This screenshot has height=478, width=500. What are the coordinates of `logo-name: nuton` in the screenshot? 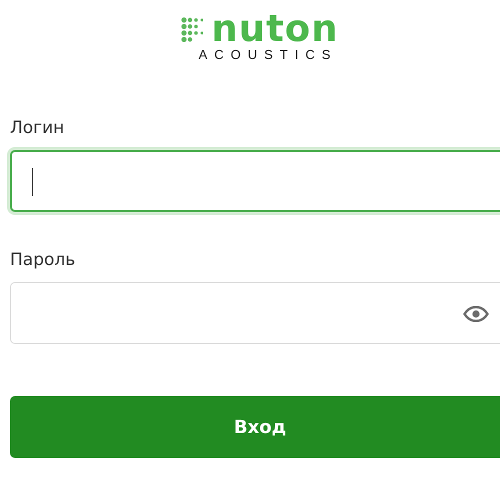 It's located at (275, 29).